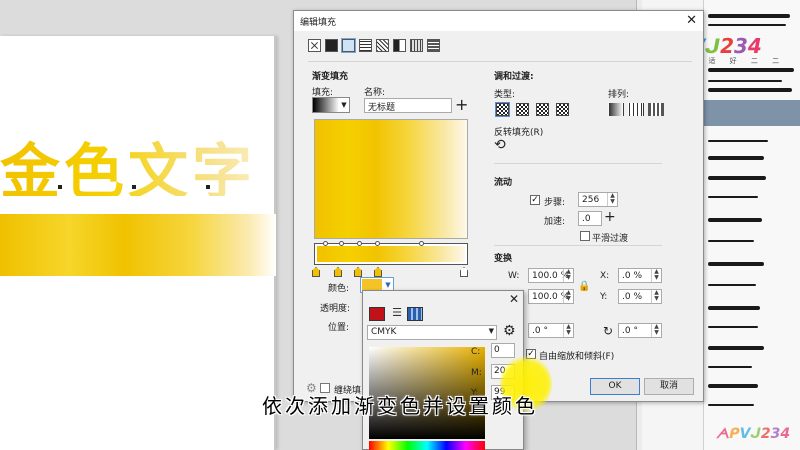  I want to click on bitmap-pattern-fill-icon, so click(382, 45).